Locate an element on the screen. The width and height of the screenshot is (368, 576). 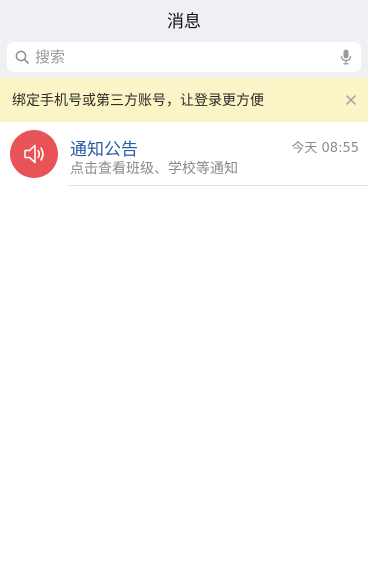
close-icon is located at coordinates (351, 100).